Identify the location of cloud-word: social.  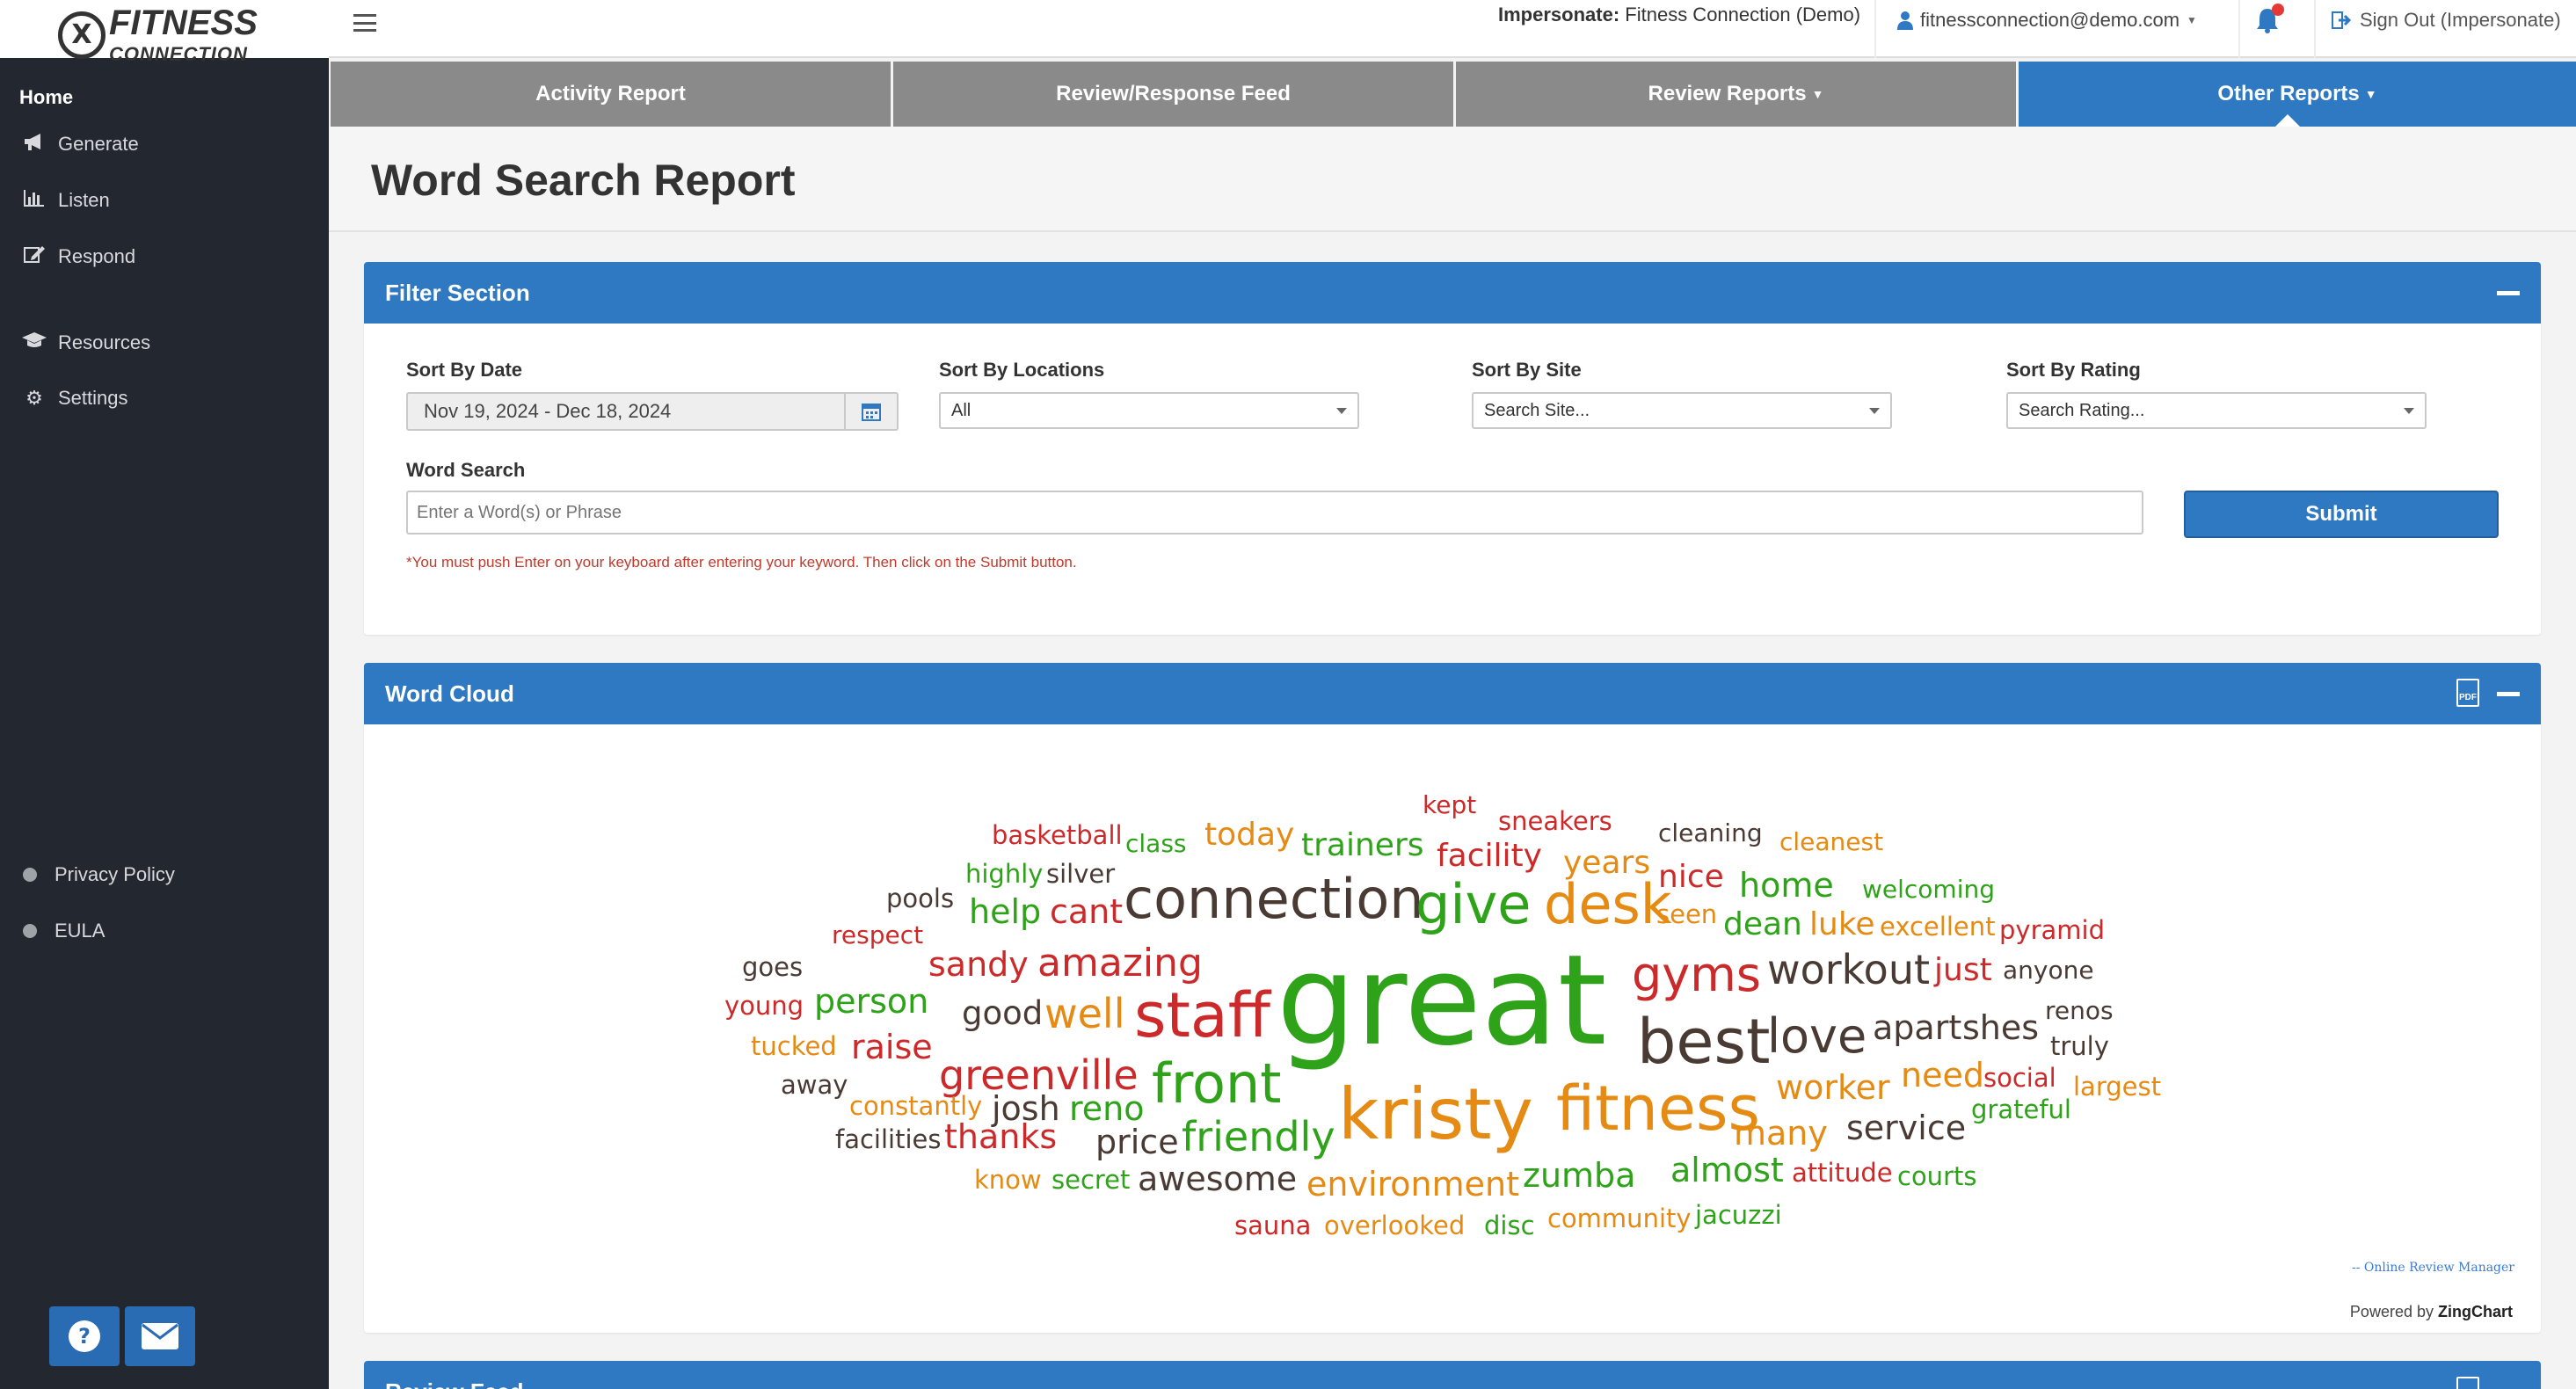
(2019, 1078).